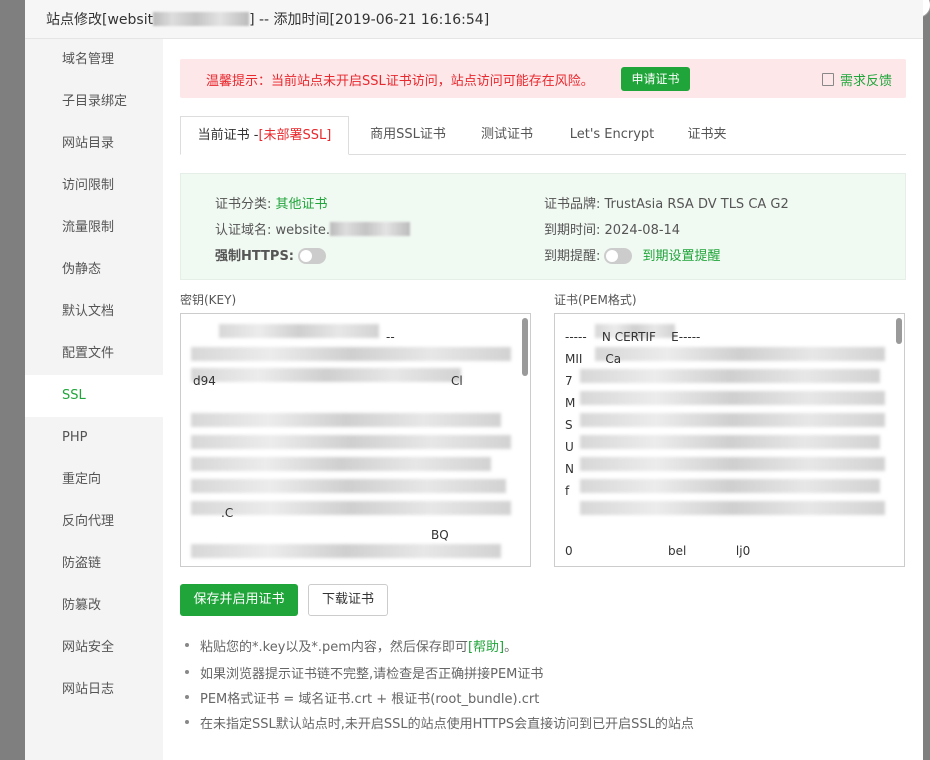  What do you see at coordinates (94, 480) in the screenshot?
I see `sidebar-item-redirect: 重定向` at bounding box center [94, 480].